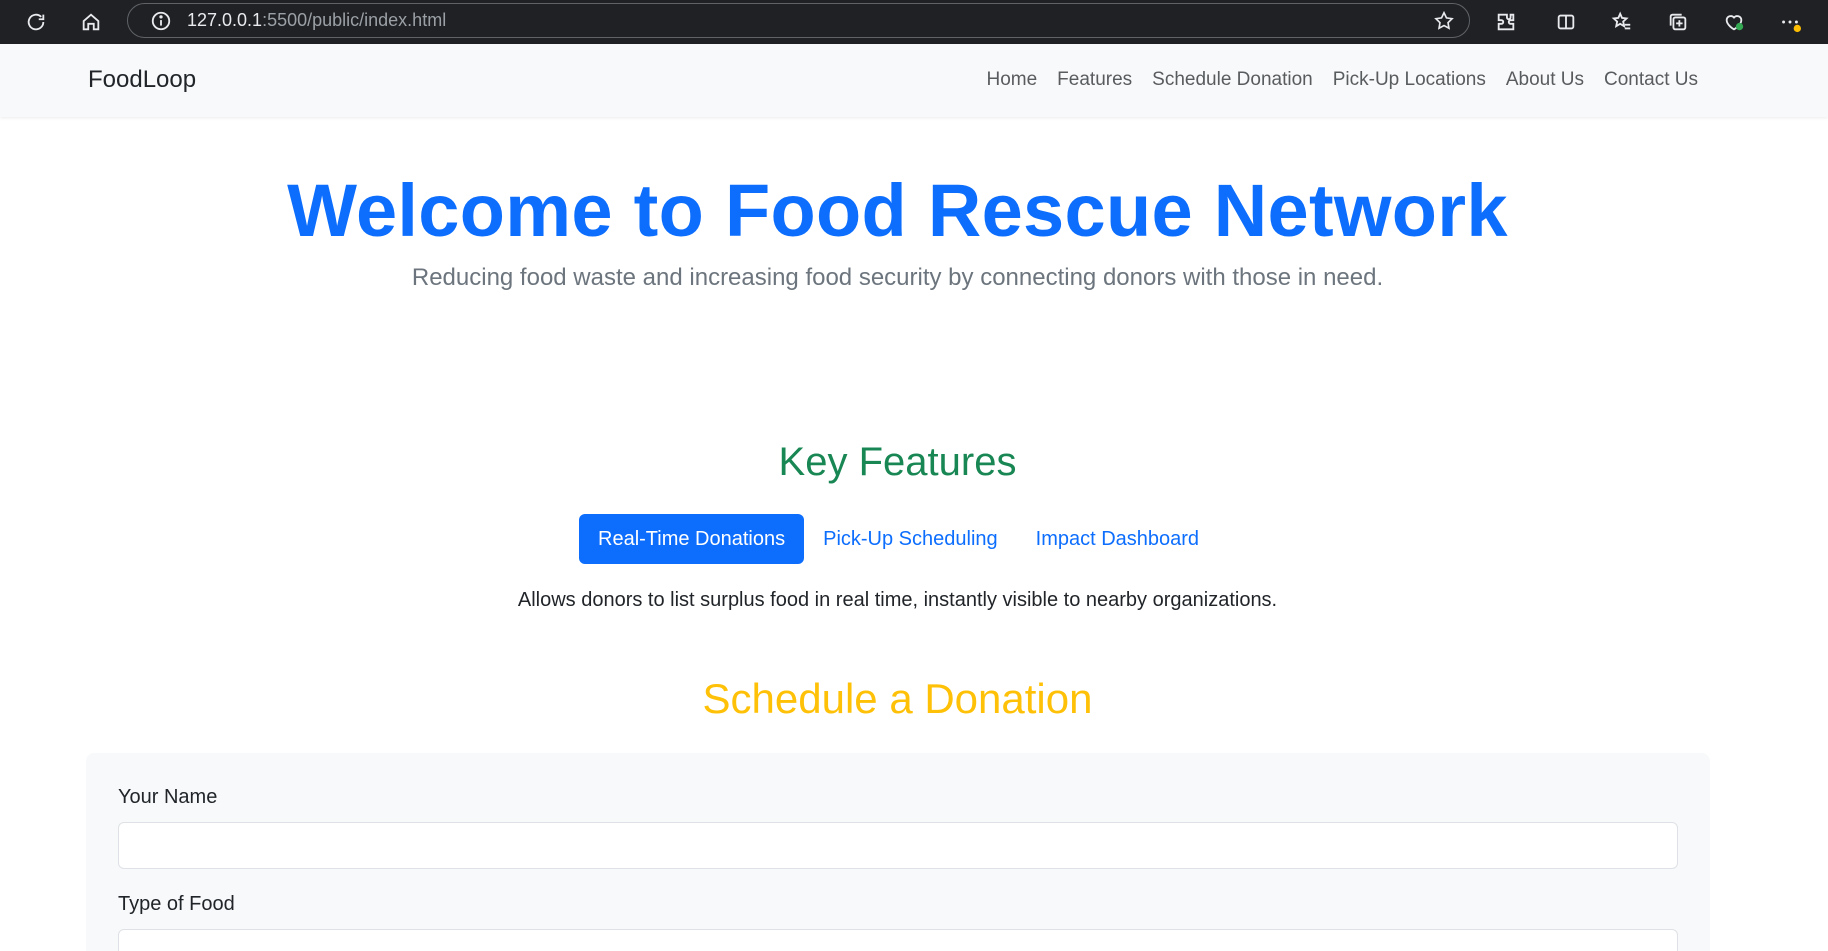 The image size is (1828, 951). Describe the element at coordinates (168, 797) in the screenshot. I see `name-label: Your Name` at that location.